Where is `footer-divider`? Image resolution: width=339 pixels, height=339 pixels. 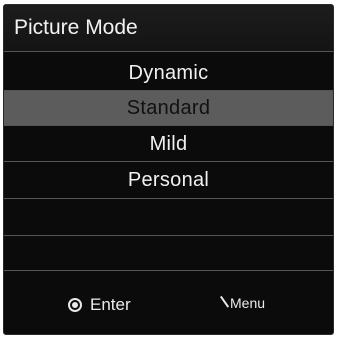
footer-divider is located at coordinates (168, 270).